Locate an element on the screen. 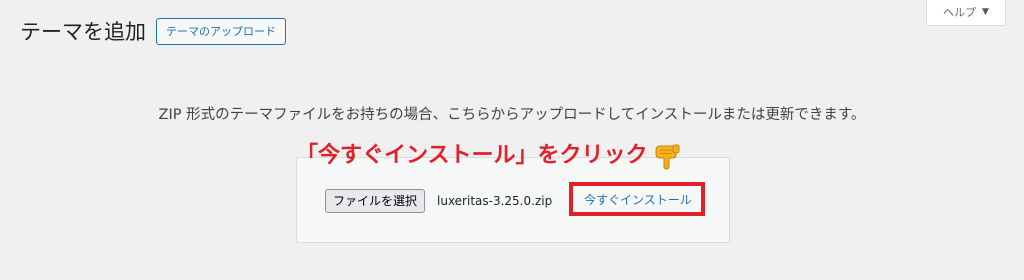 The height and width of the screenshot is (280, 1024). choose-file-button: ファイルを選択 is located at coordinates (375, 201).